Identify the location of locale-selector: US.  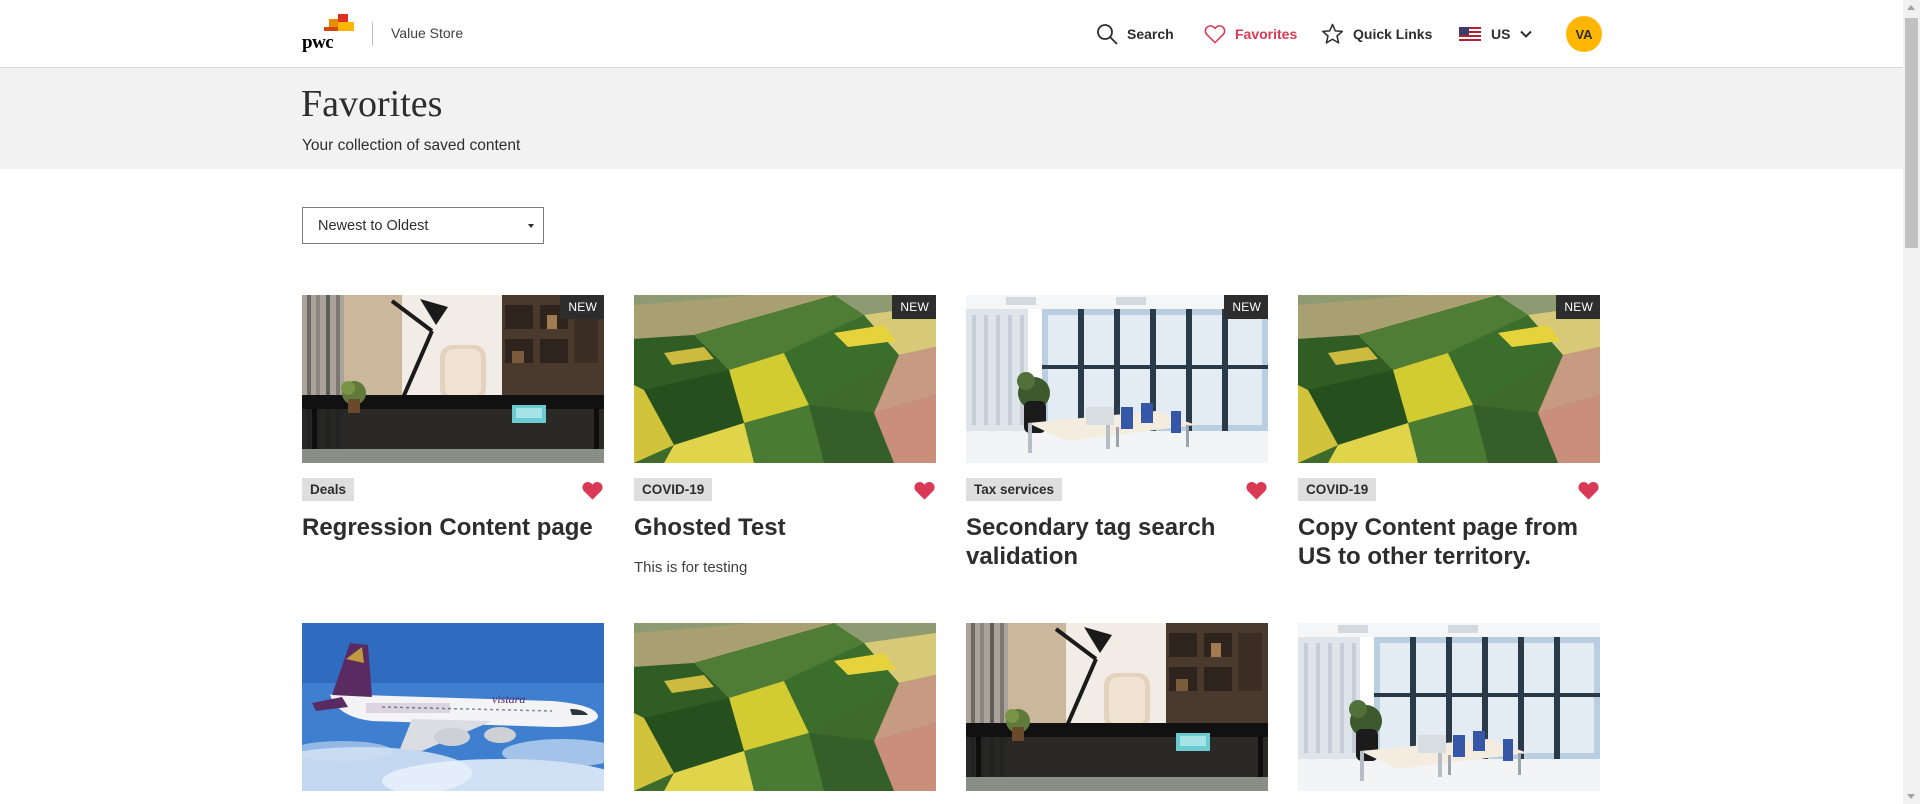
(1500, 34).